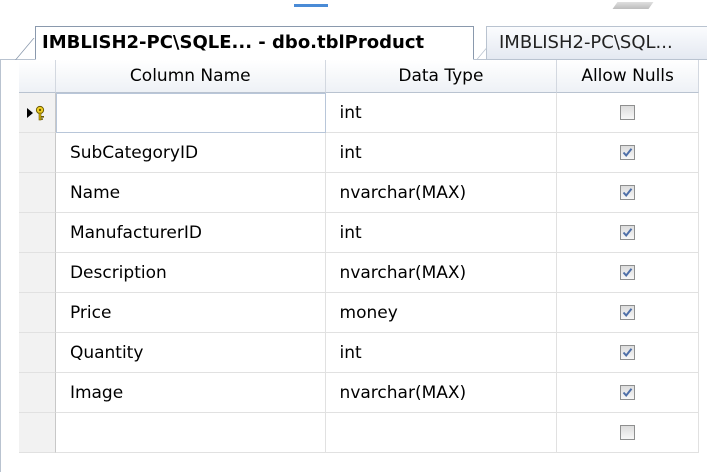 This screenshot has width=707, height=472. I want to click on table-row, so click(359, 433).